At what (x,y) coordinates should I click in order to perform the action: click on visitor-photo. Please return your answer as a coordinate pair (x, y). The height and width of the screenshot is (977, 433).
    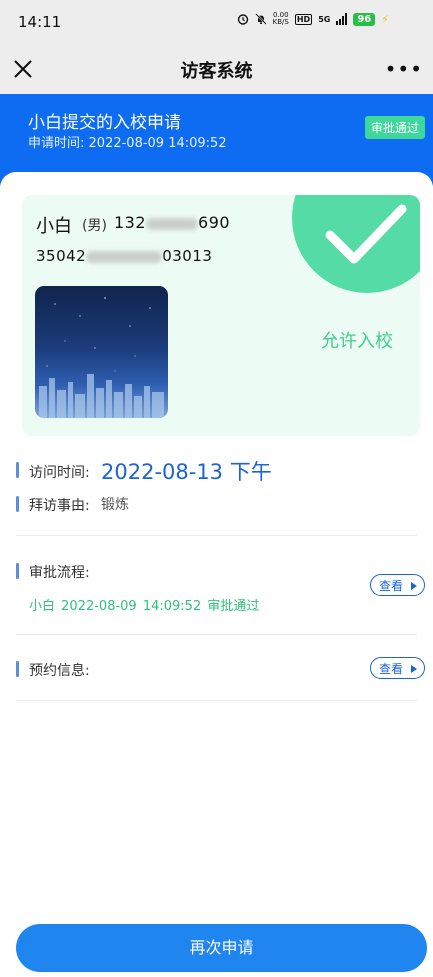
    Looking at the image, I should click on (101, 352).